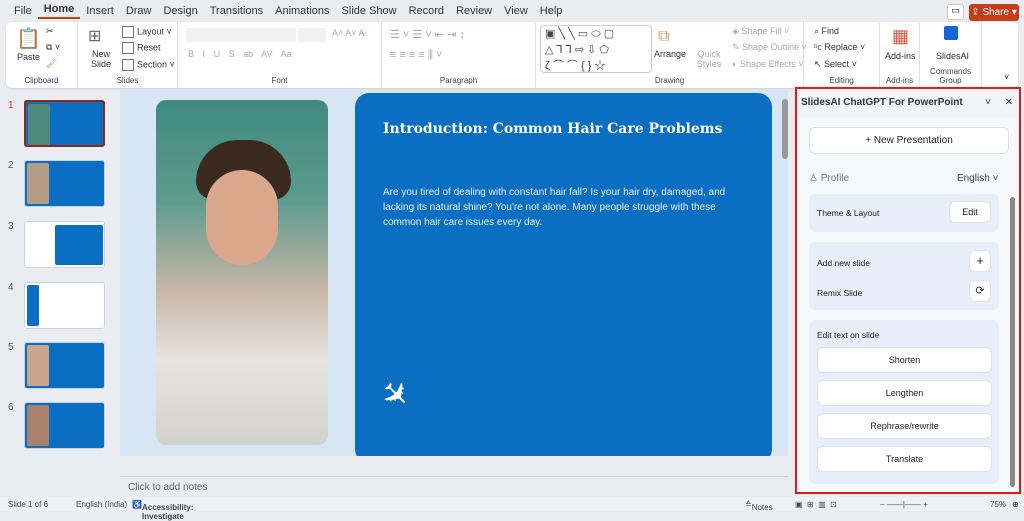 The width and height of the screenshot is (1024, 521). What do you see at coordinates (904, 504) in the screenshot?
I see `zoom-slider: − ——|—— +` at bounding box center [904, 504].